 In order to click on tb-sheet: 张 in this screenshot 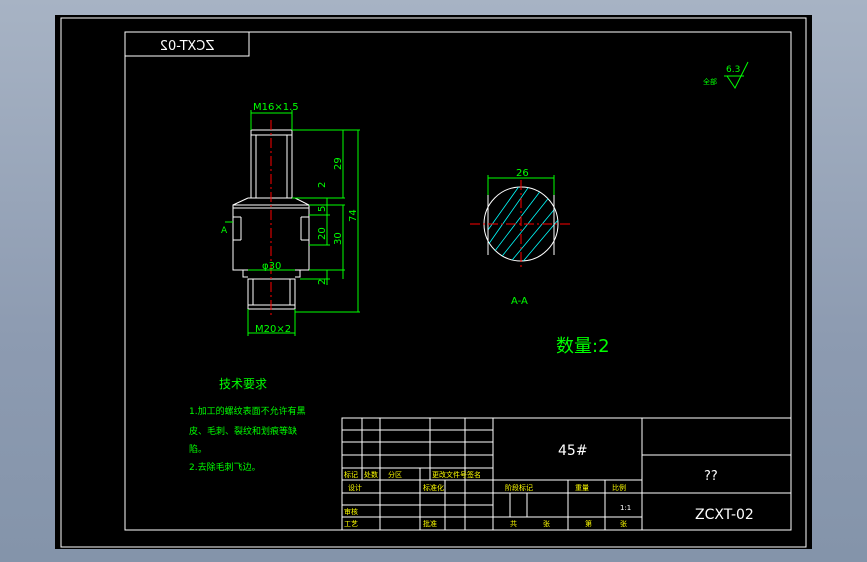, I will do `click(546, 523)`.